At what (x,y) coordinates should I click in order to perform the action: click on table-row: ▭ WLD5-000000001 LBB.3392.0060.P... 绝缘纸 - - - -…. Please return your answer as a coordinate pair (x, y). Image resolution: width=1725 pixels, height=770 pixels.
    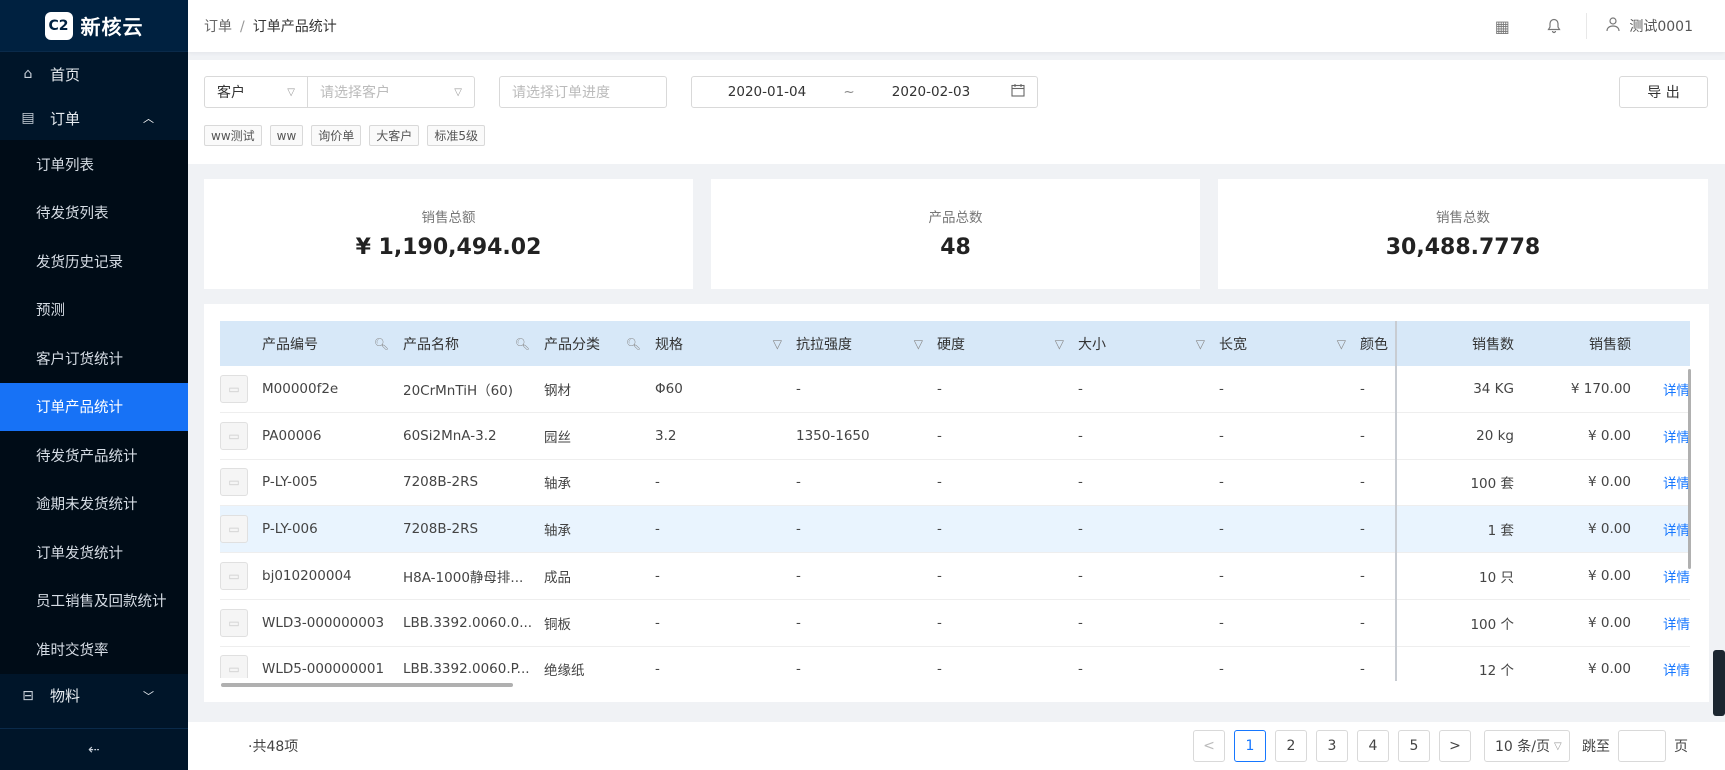
    Looking at the image, I should click on (955, 662).